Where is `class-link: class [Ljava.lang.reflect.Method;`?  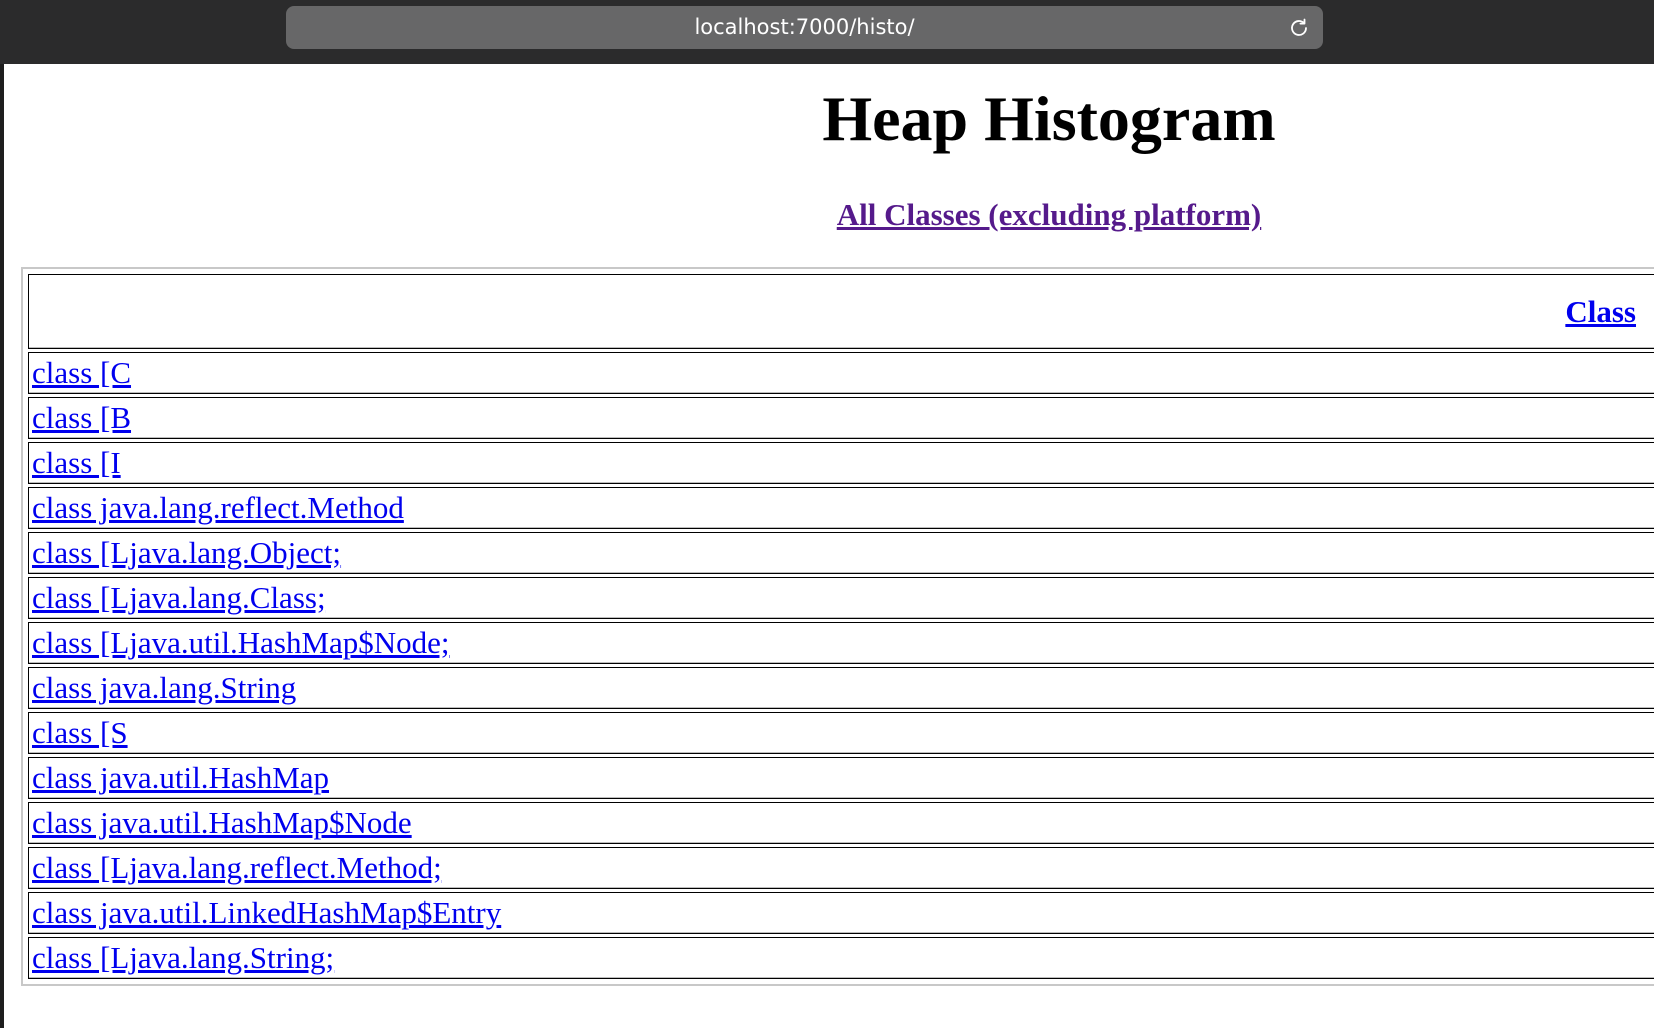
class-link: class [Ljava.lang.reflect.Method; is located at coordinates (237, 867).